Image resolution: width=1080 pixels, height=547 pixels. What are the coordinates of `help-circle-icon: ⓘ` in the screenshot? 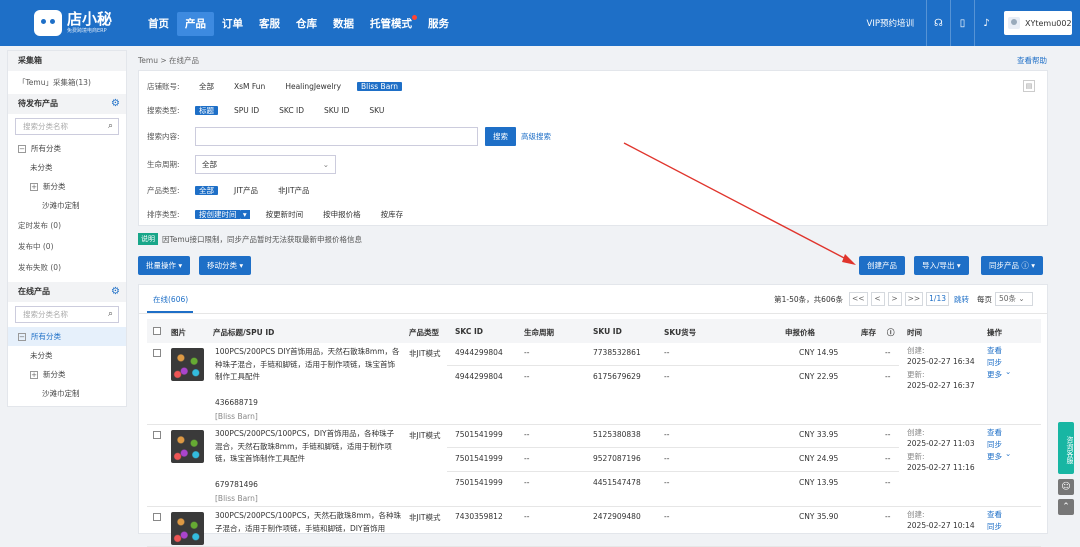 It's located at (891, 332).